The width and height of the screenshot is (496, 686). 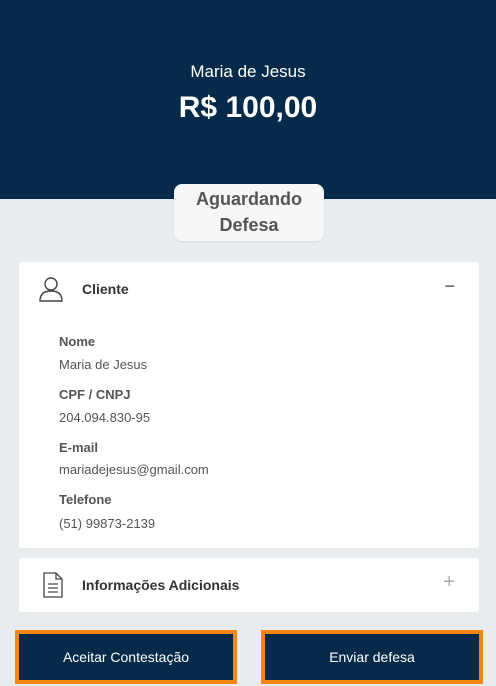 What do you see at coordinates (126, 657) in the screenshot?
I see `accept-dispute-button: Aceitar Contestação` at bounding box center [126, 657].